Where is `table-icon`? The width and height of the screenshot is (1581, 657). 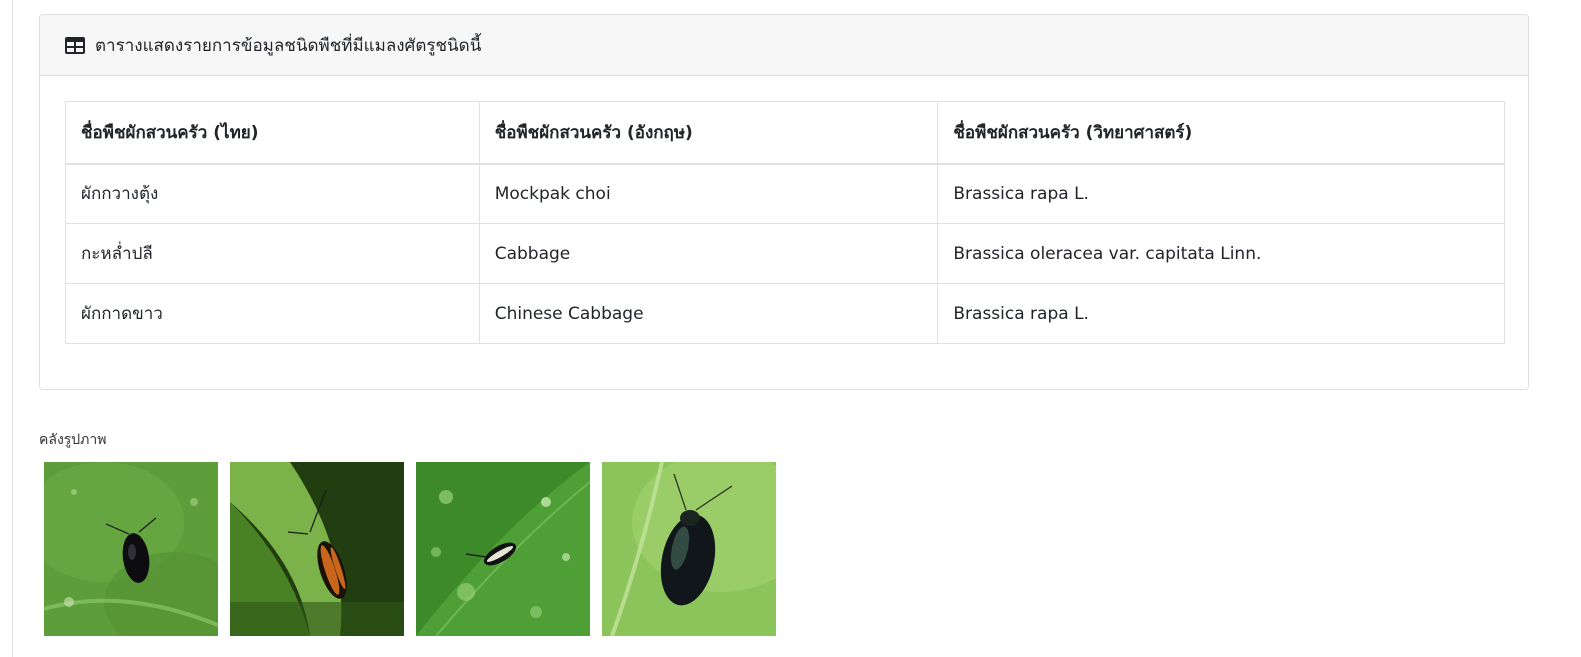 table-icon is located at coordinates (75, 45).